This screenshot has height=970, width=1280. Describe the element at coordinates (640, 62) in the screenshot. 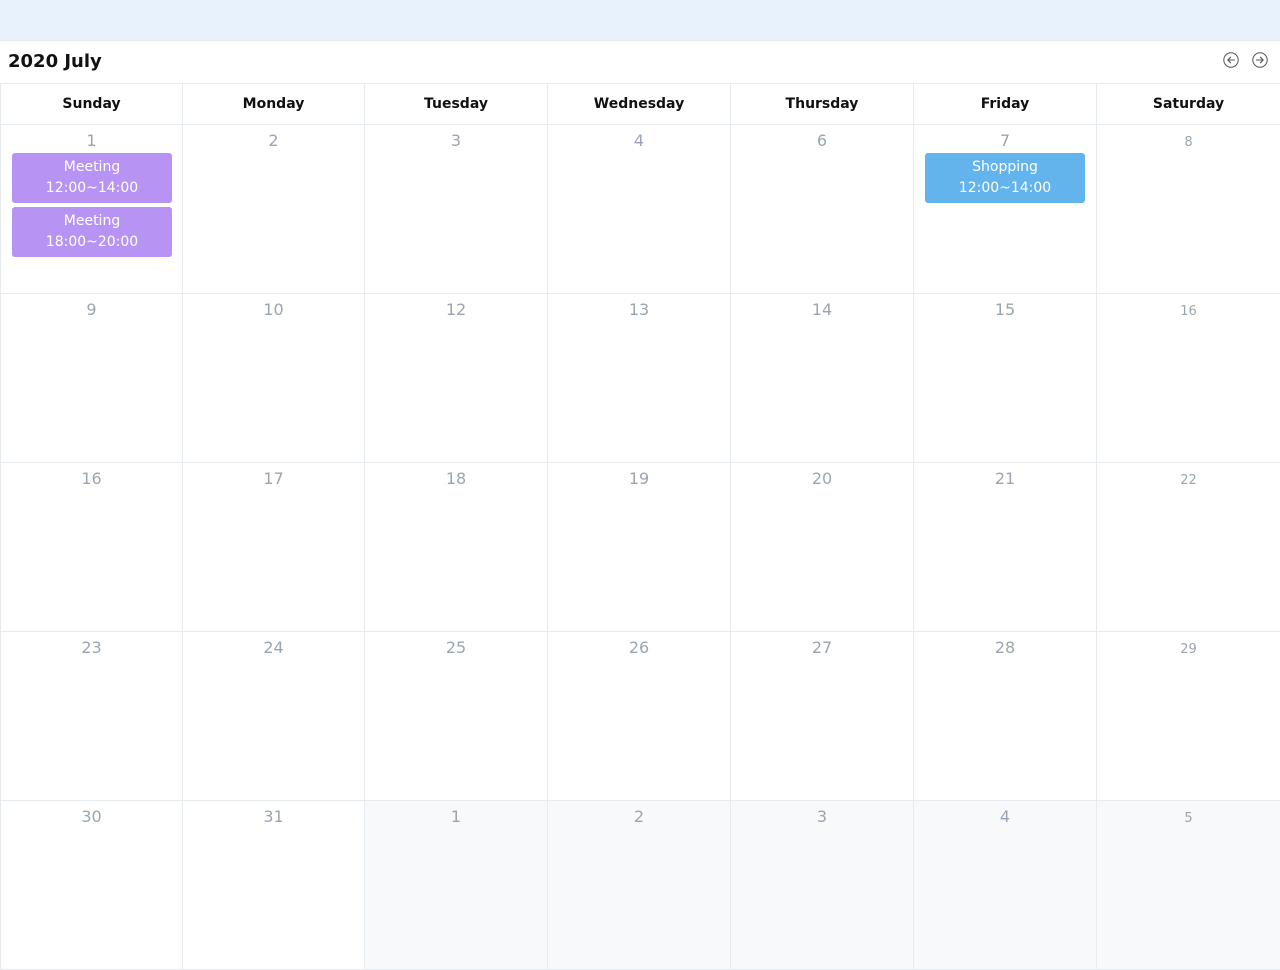

I see `calendar-header: 2020 July` at that location.